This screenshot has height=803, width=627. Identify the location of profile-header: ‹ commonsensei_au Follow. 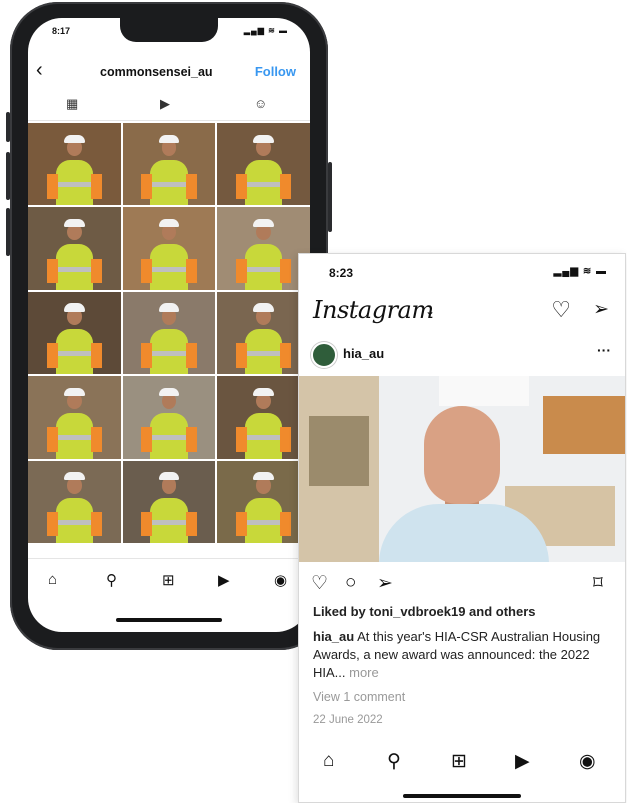
(169, 71).